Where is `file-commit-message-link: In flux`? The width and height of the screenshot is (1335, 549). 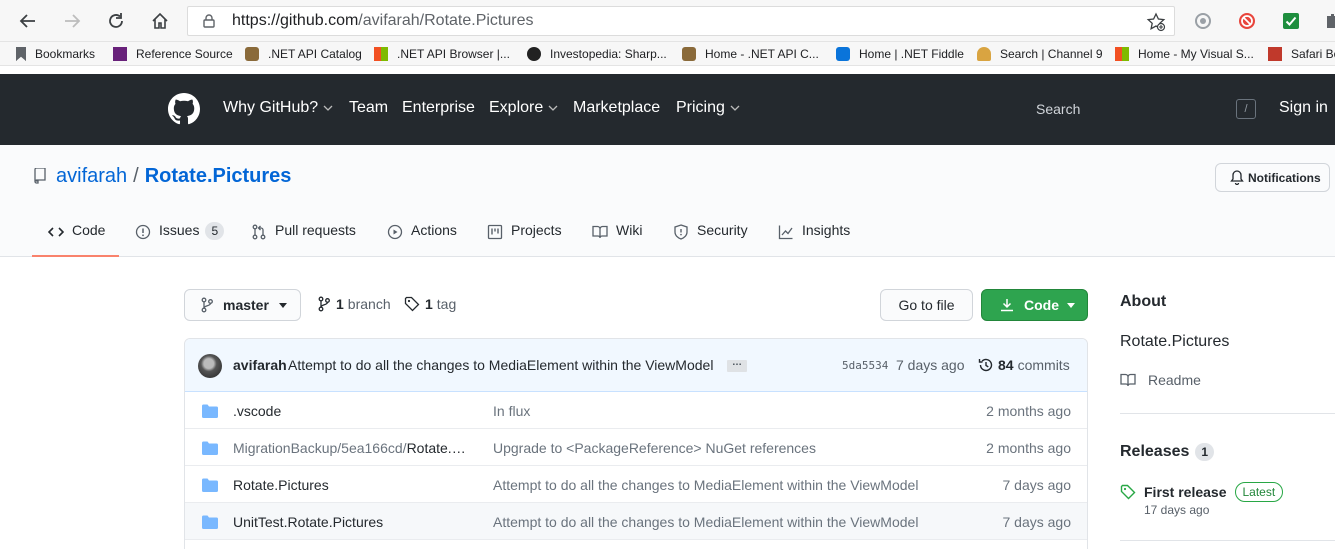 file-commit-message-link: In flux is located at coordinates (511, 411).